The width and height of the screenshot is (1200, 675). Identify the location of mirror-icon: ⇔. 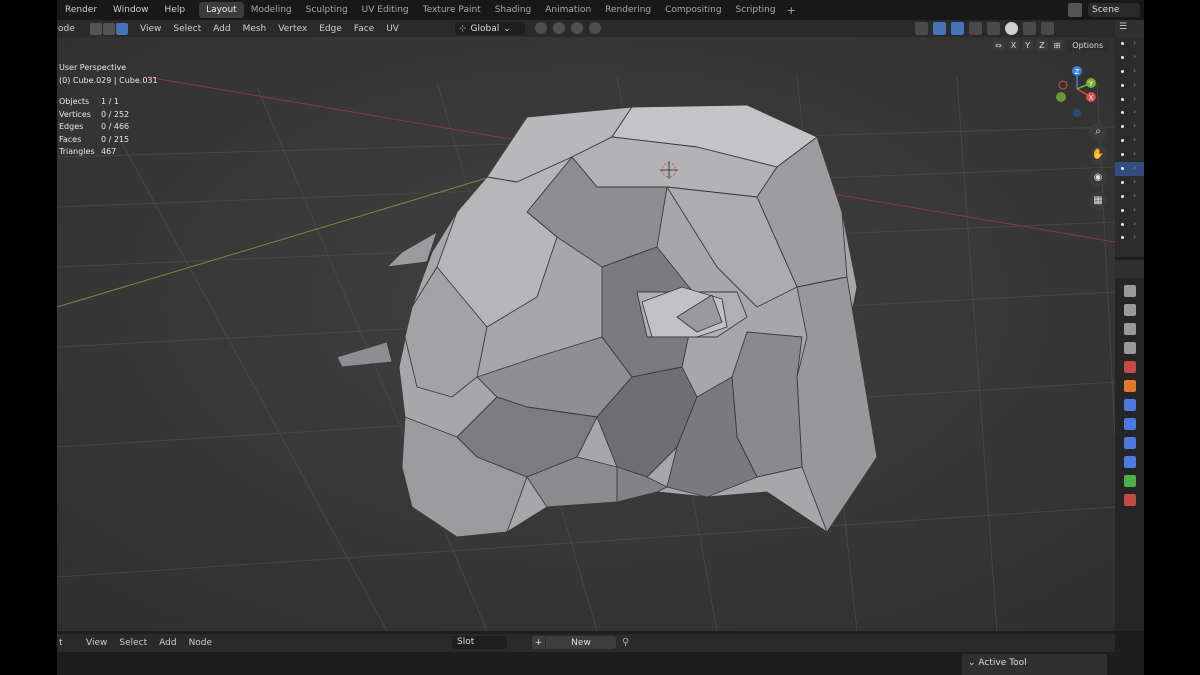
(998, 45).